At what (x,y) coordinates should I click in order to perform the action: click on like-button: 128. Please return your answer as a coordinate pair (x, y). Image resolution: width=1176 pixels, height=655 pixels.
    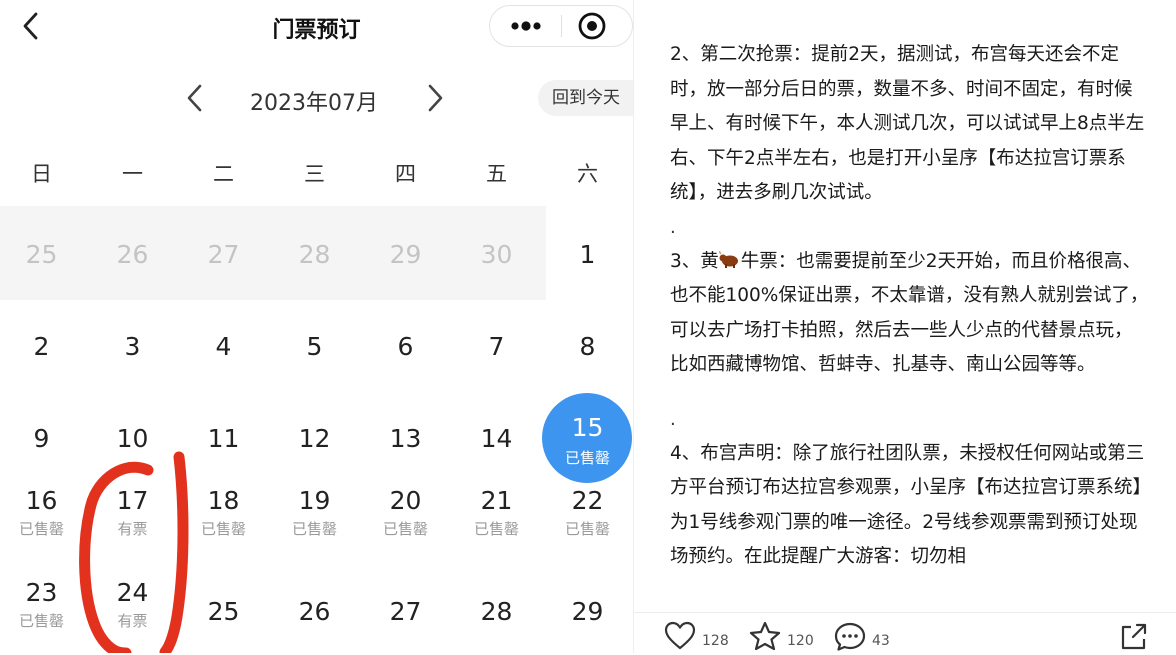
    Looking at the image, I should click on (696, 636).